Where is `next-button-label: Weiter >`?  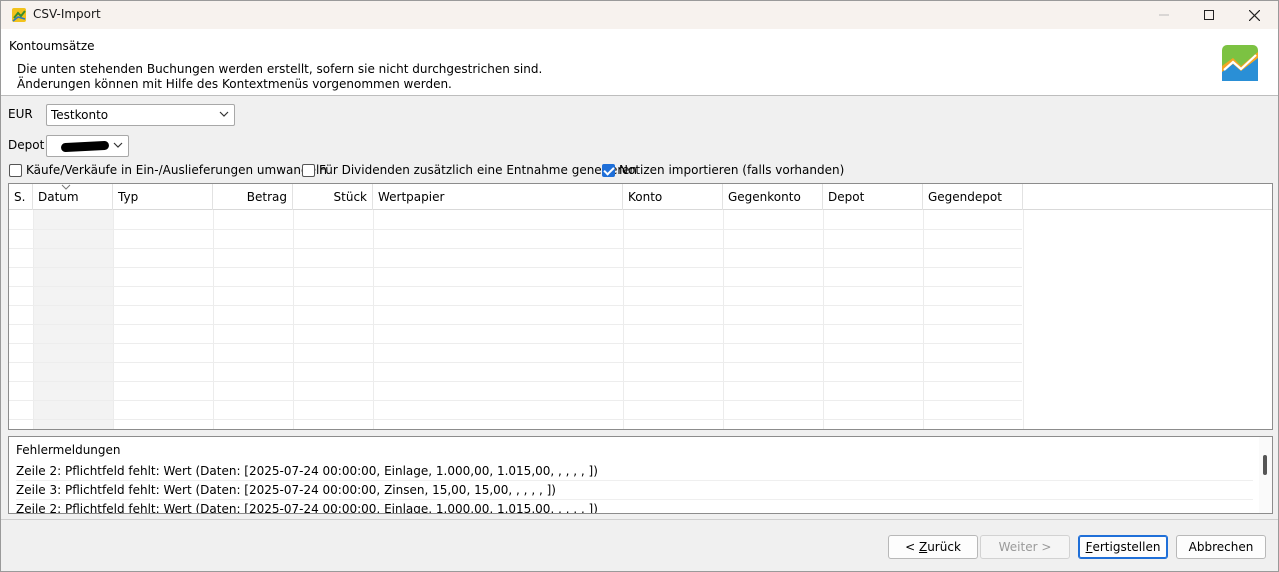
next-button-label: Weiter > is located at coordinates (1025, 547).